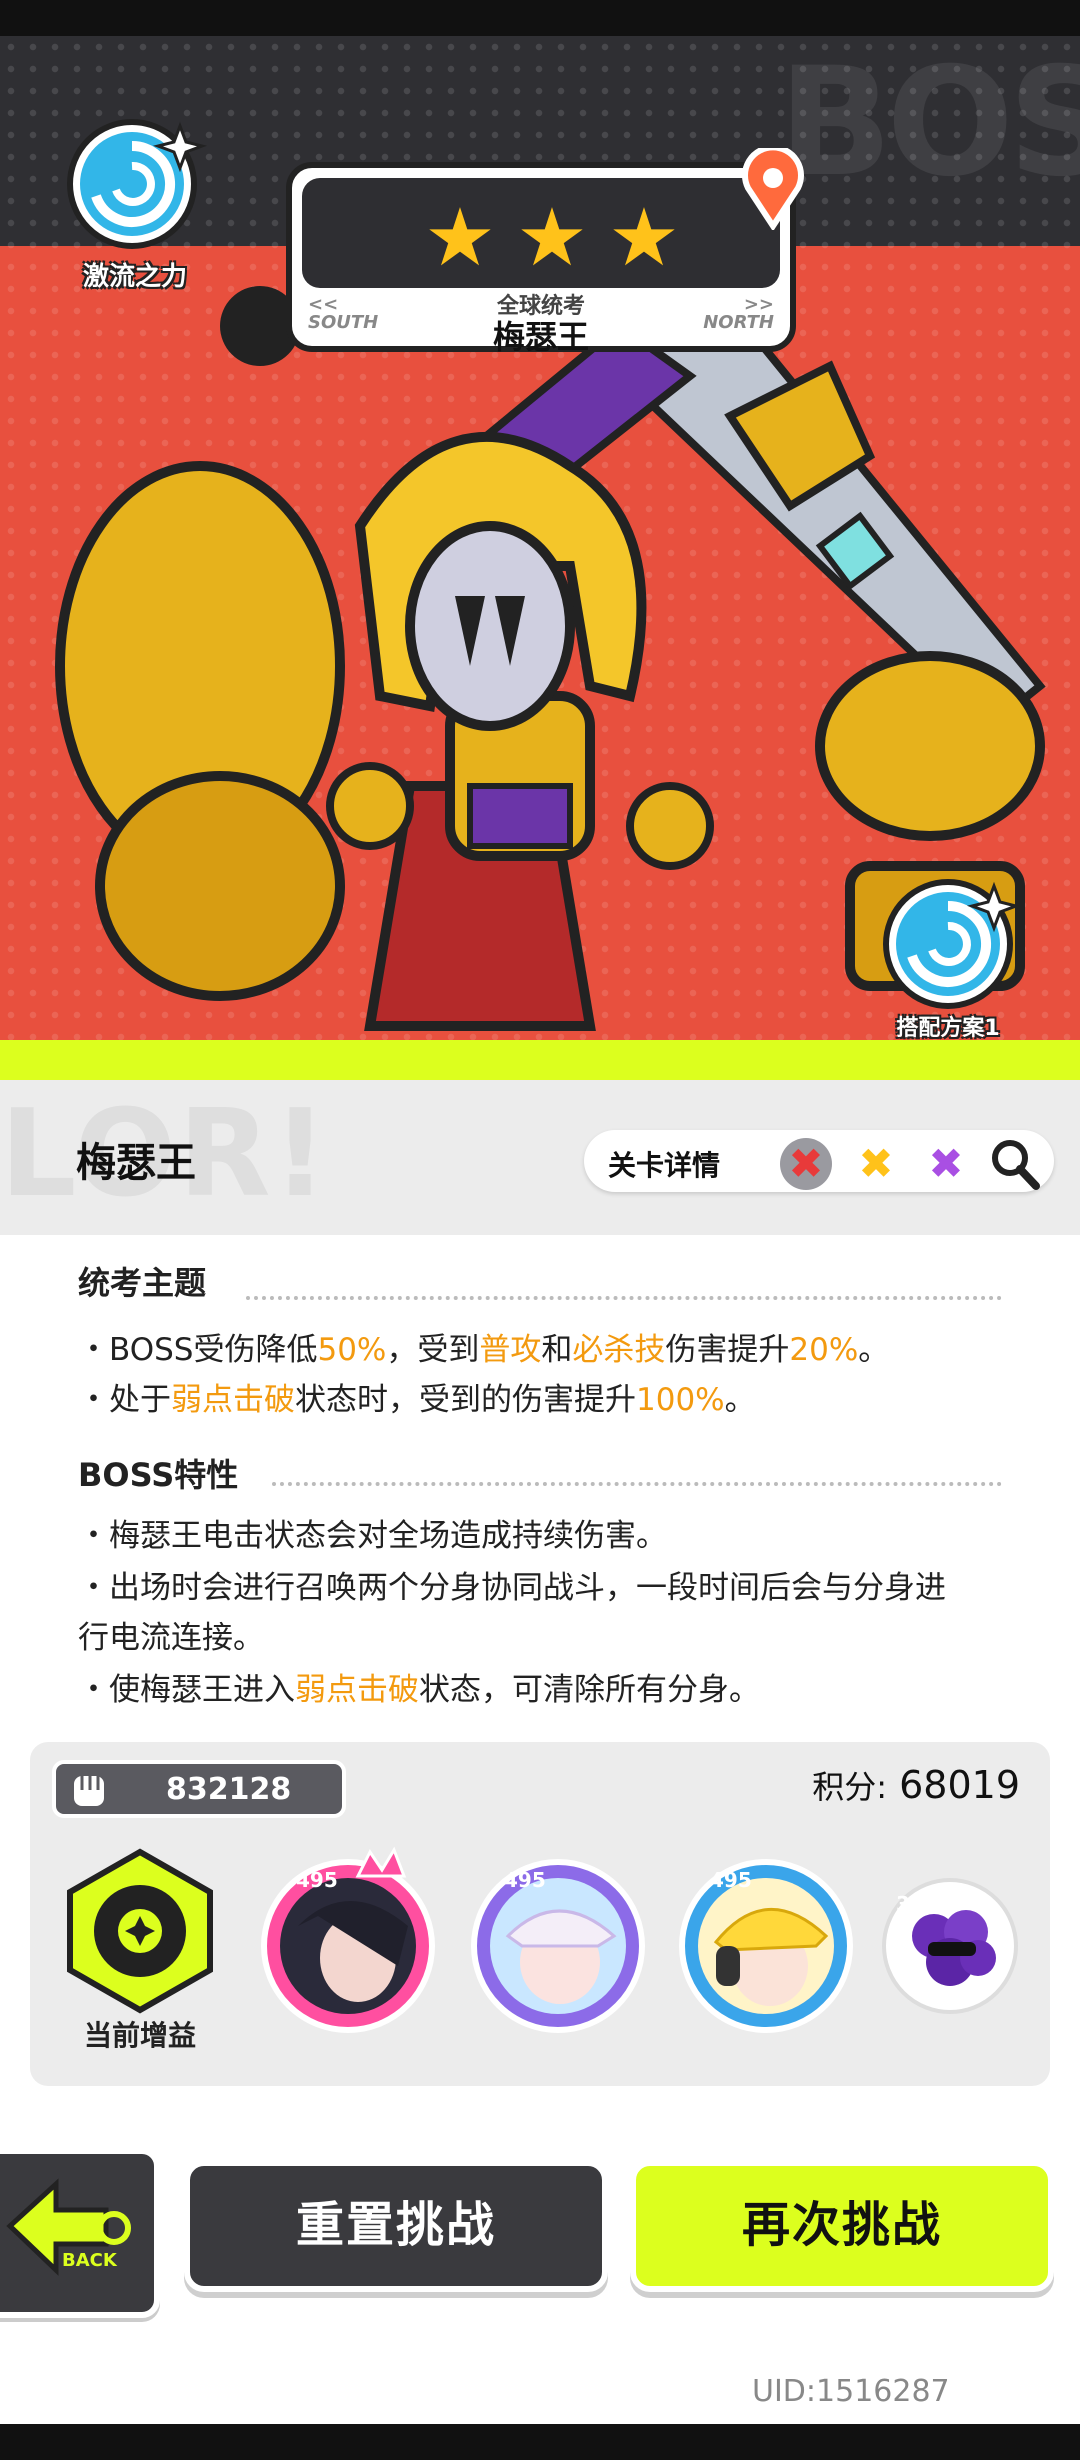  I want to click on team-member-4: 36, so click(953, 1941).